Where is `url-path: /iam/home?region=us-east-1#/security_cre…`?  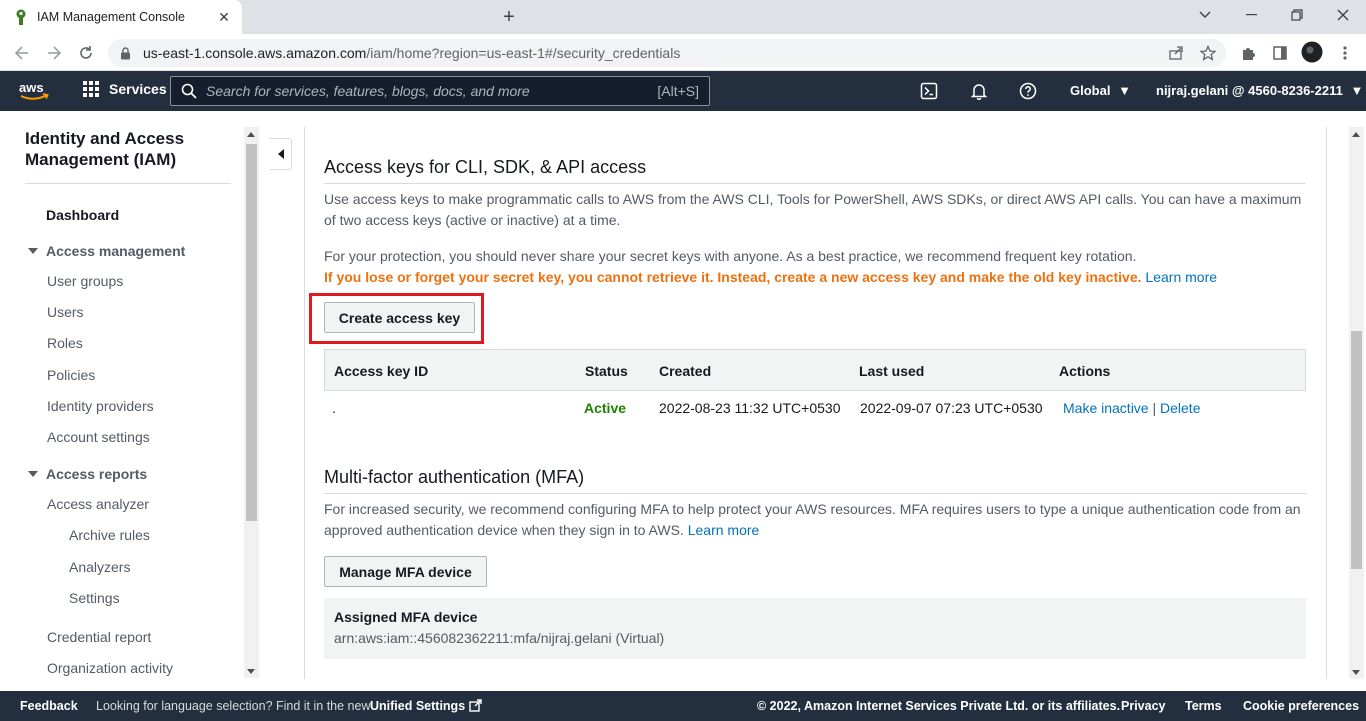
url-path: /iam/home?region=us-east-1#/security_cre… is located at coordinates (523, 53).